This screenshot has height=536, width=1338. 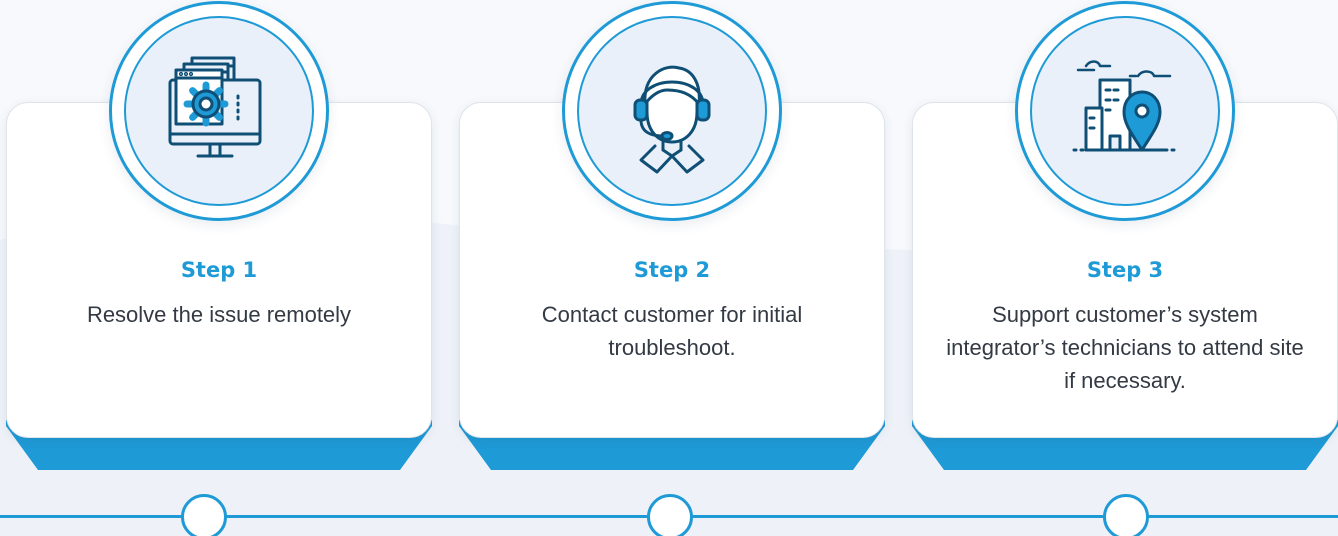 What do you see at coordinates (672, 119) in the screenshot?
I see `headset-agent-icon` at bounding box center [672, 119].